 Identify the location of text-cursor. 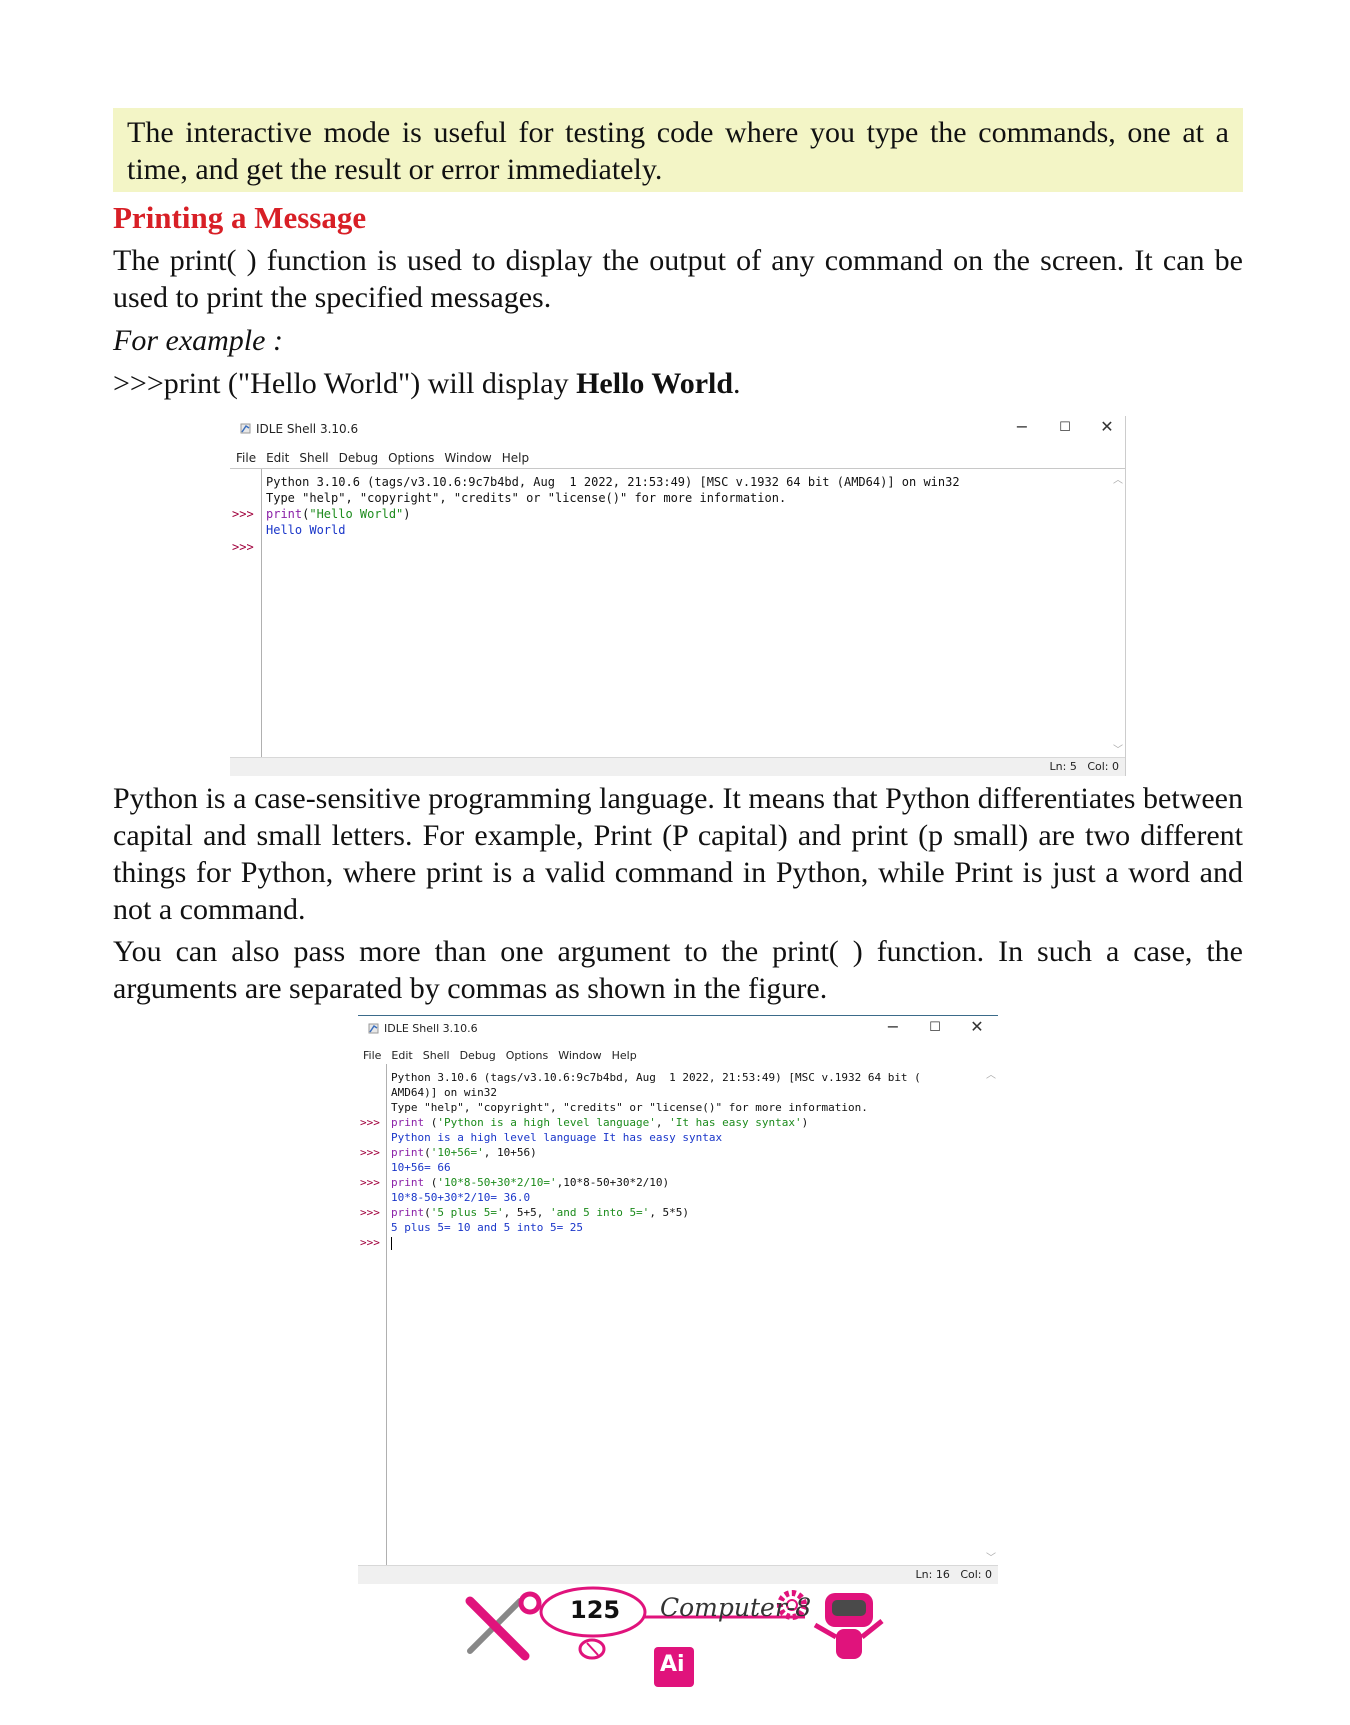
(391, 1243).